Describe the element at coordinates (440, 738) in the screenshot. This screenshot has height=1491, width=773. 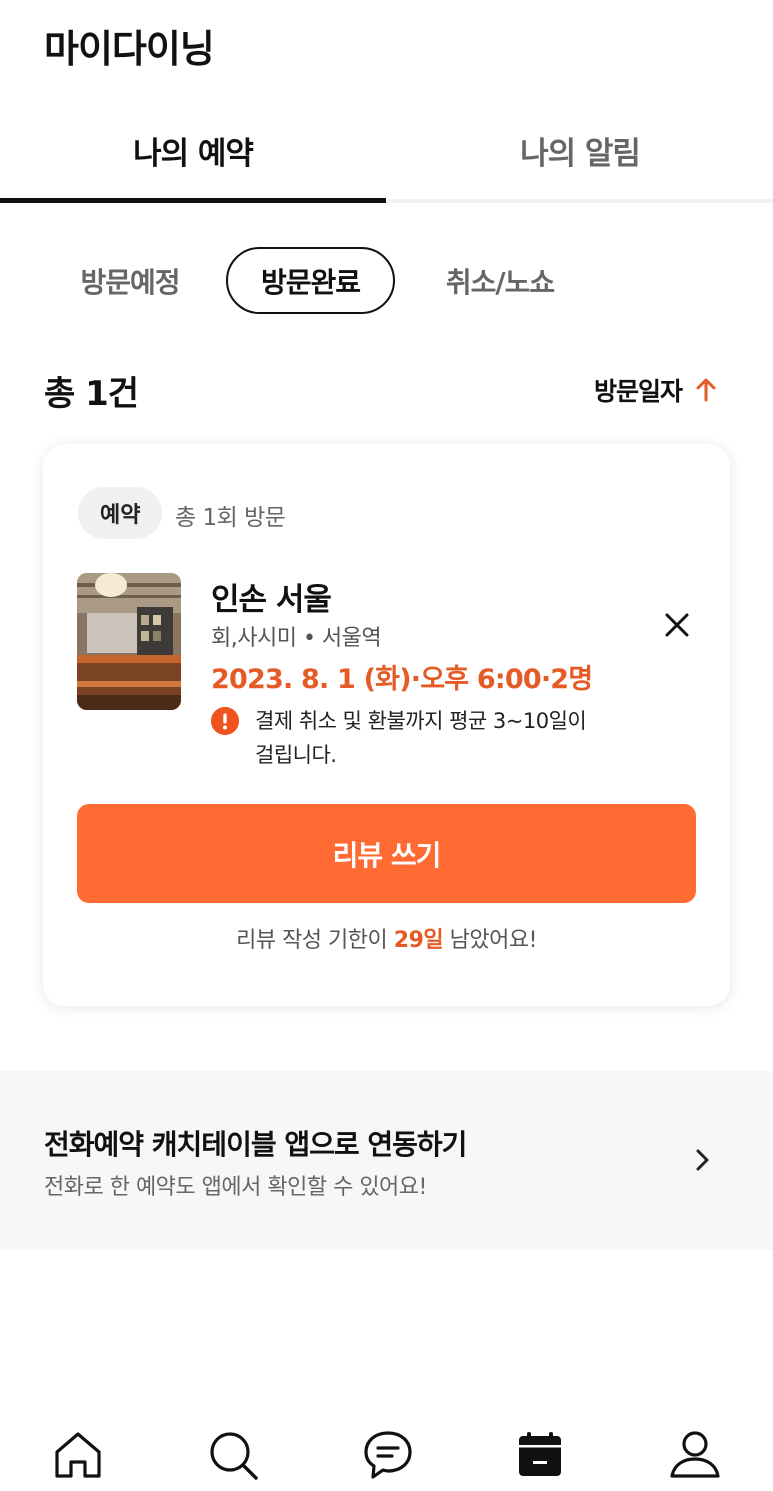
I see `refund-notice: 결제 취소 및 환불까지 평균 3~10일이 걸립니다.` at that location.